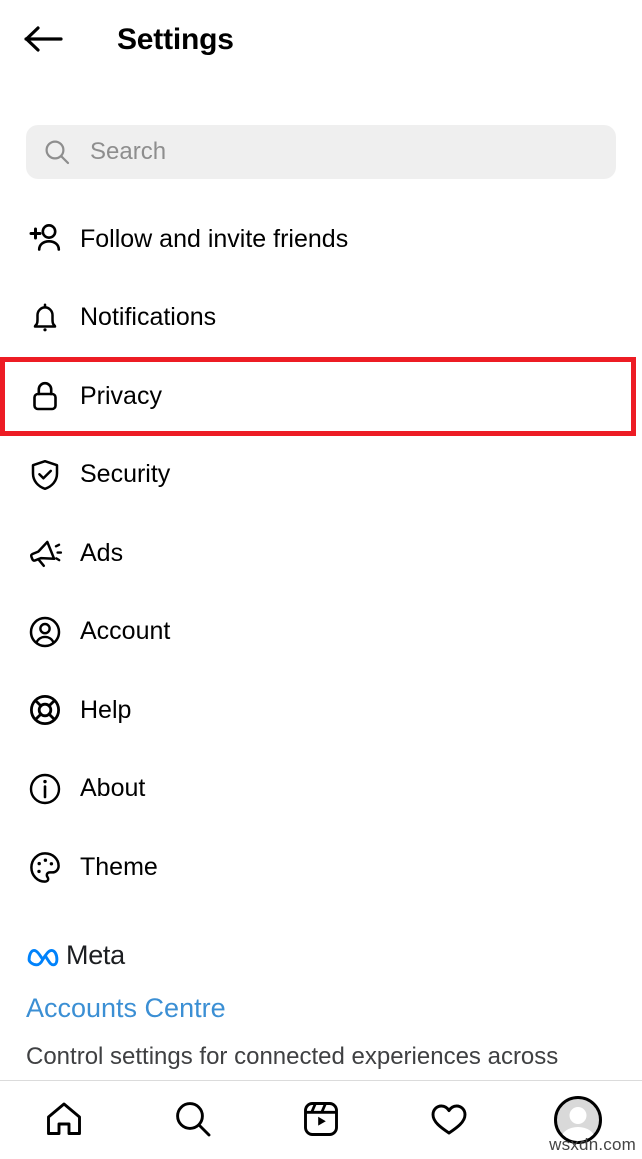 The height and width of the screenshot is (1159, 642). What do you see at coordinates (119, 866) in the screenshot?
I see `menu-item-label: Theme` at bounding box center [119, 866].